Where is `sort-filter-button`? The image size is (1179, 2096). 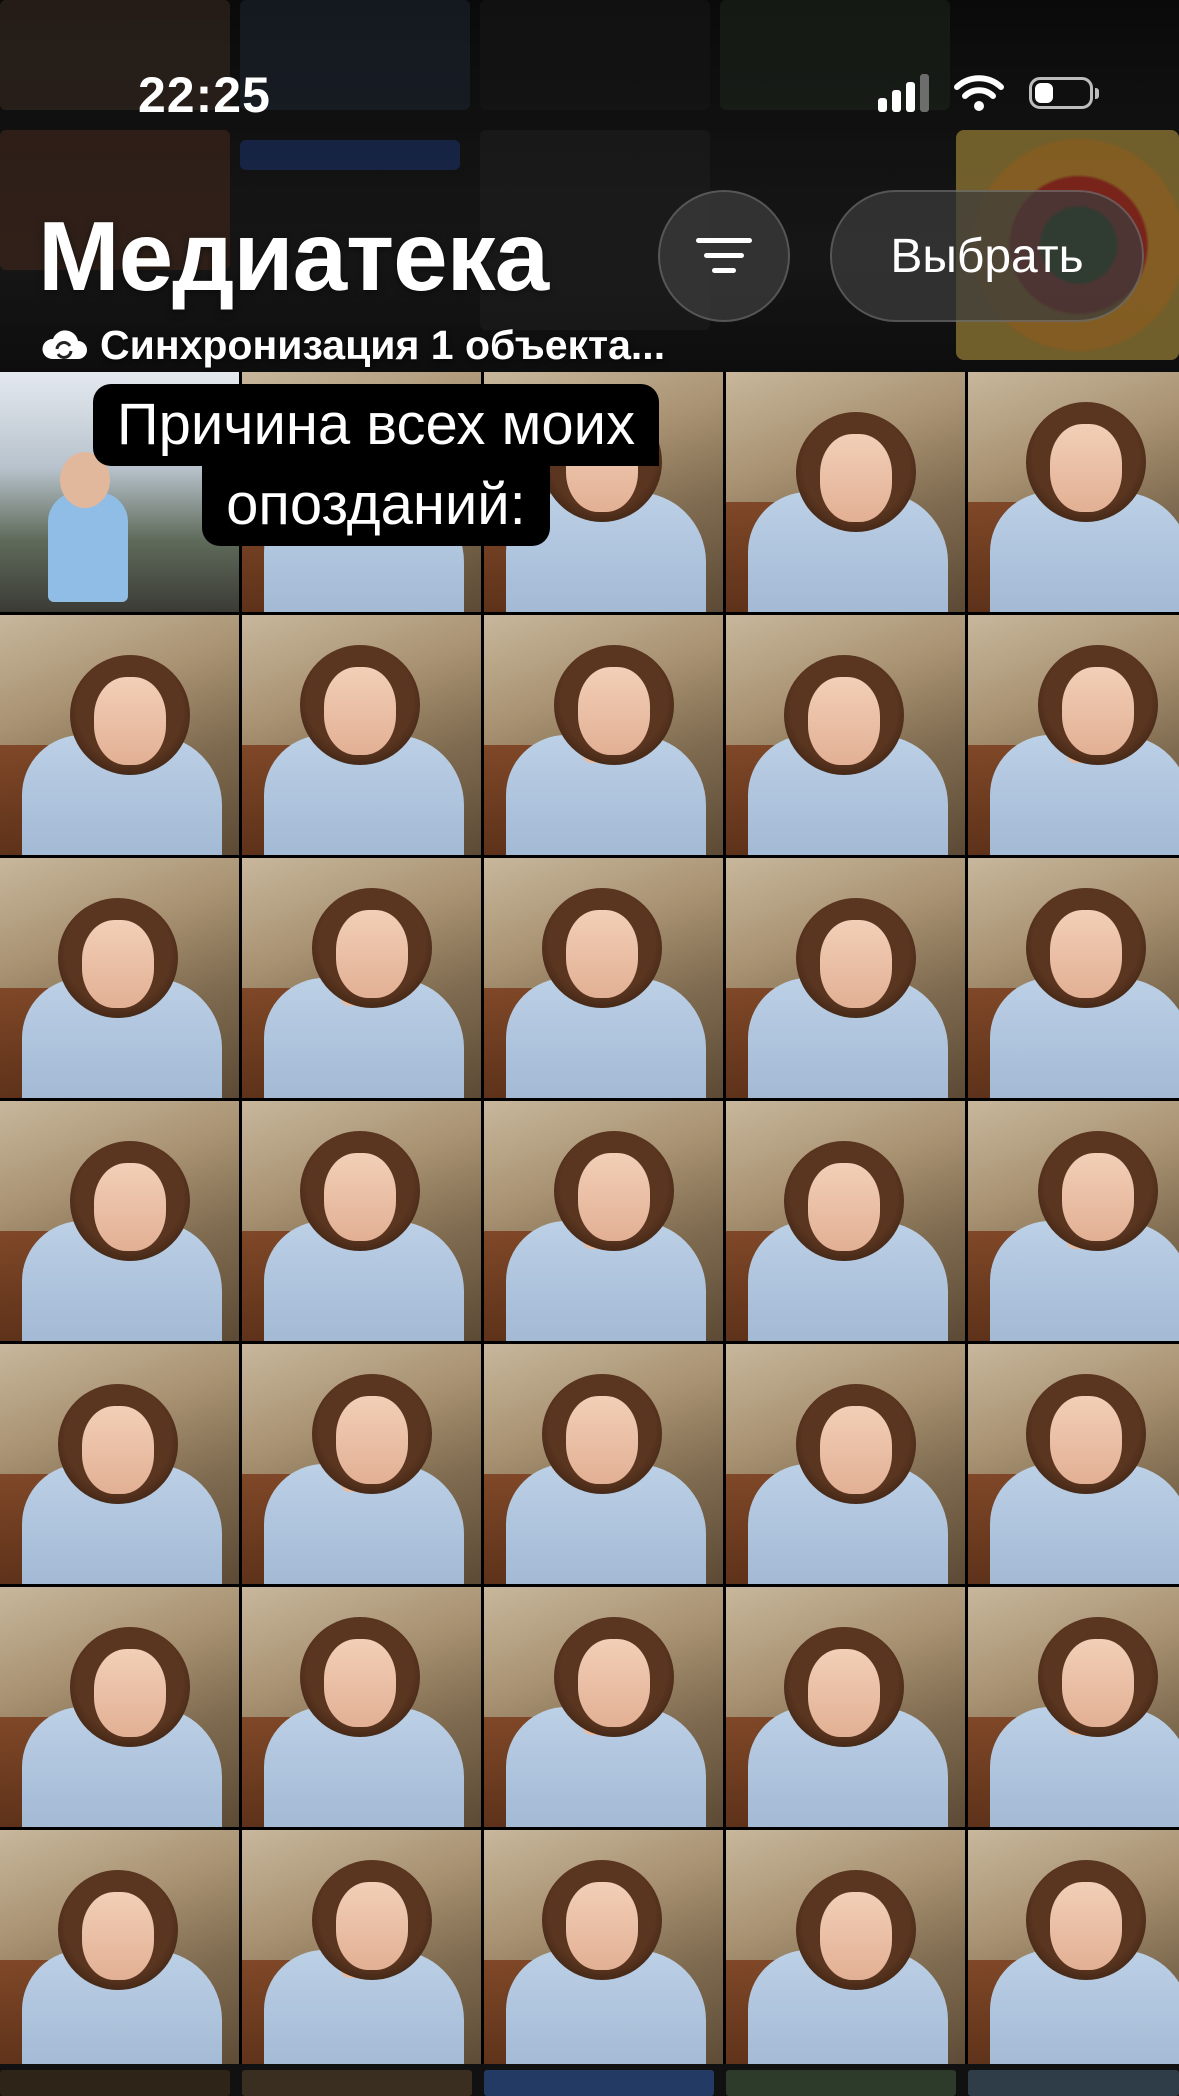 sort-filter-button is located at coordinates (724, 256).